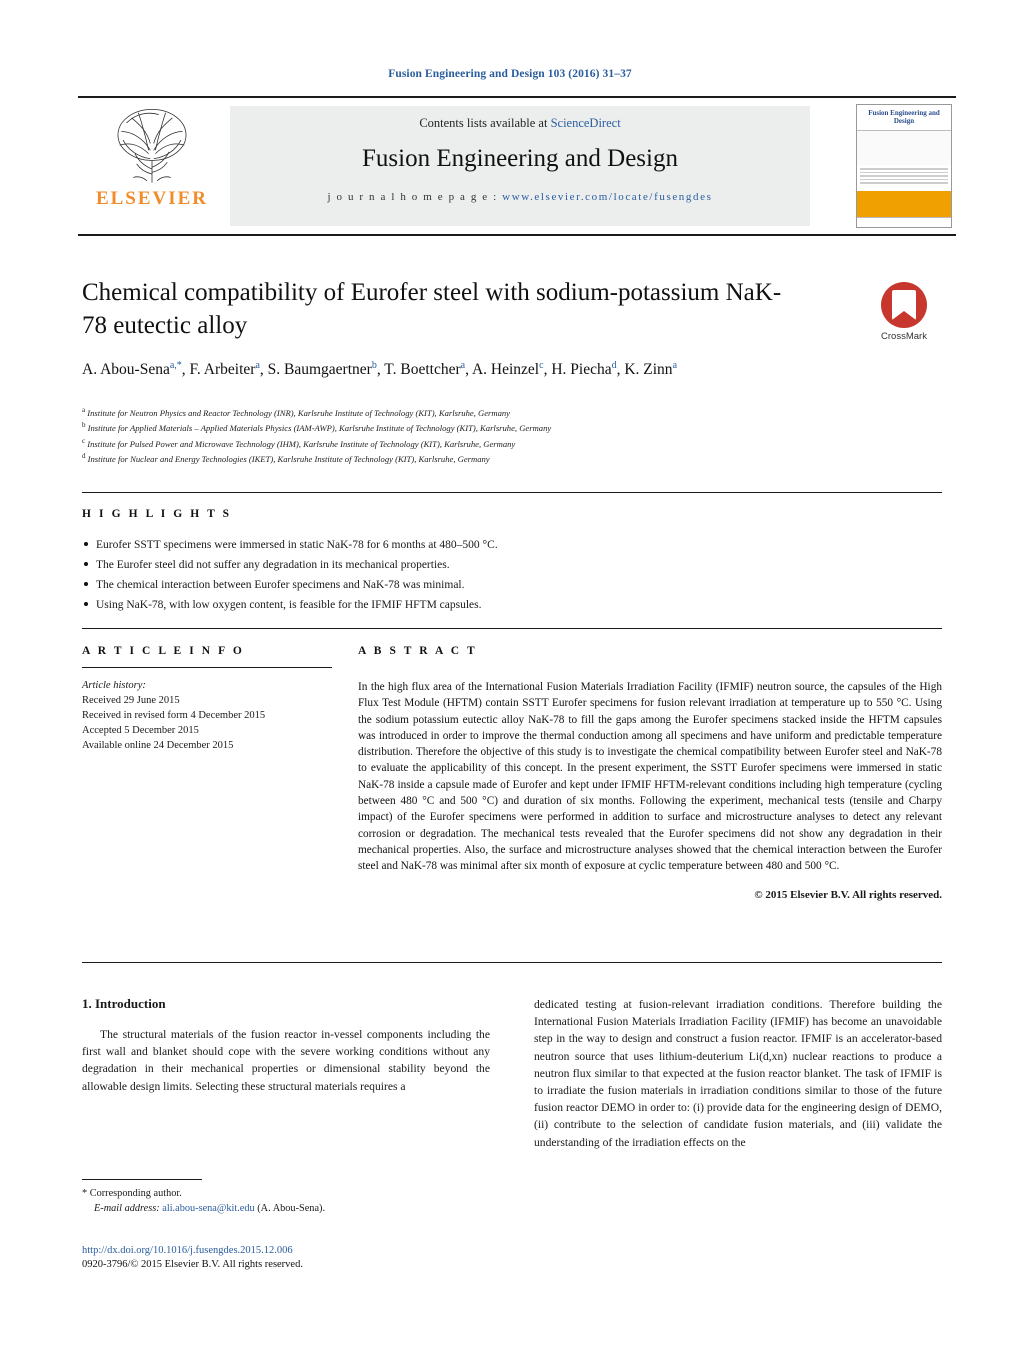  I want to click on email-label: E-mail address:, so click(128, 1208).